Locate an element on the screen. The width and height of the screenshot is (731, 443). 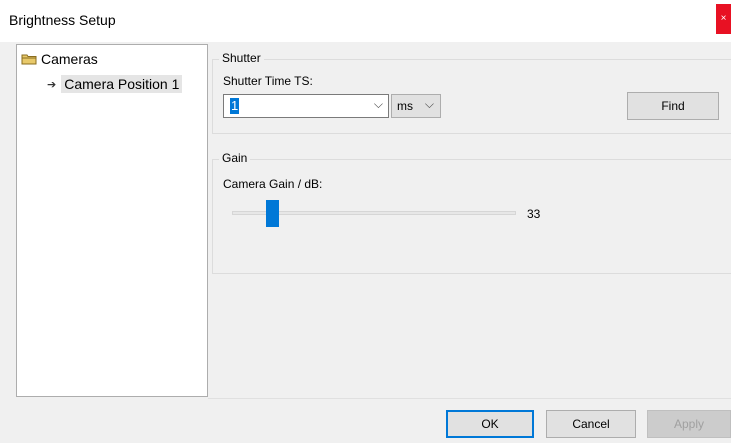
apply-button: Apply is located at coordinates (689, 424).